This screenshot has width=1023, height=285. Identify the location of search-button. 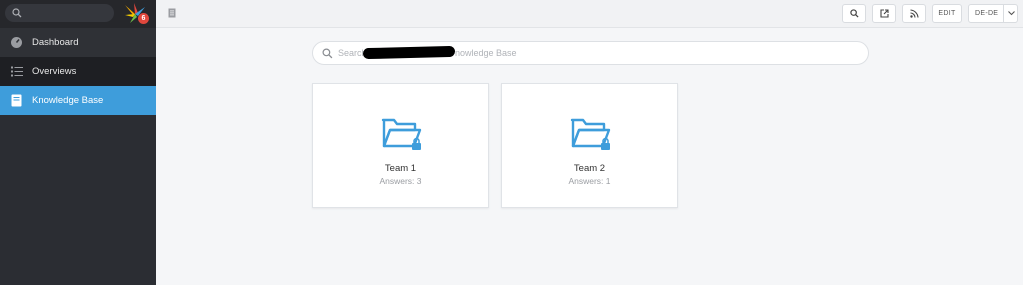
(854, 13).